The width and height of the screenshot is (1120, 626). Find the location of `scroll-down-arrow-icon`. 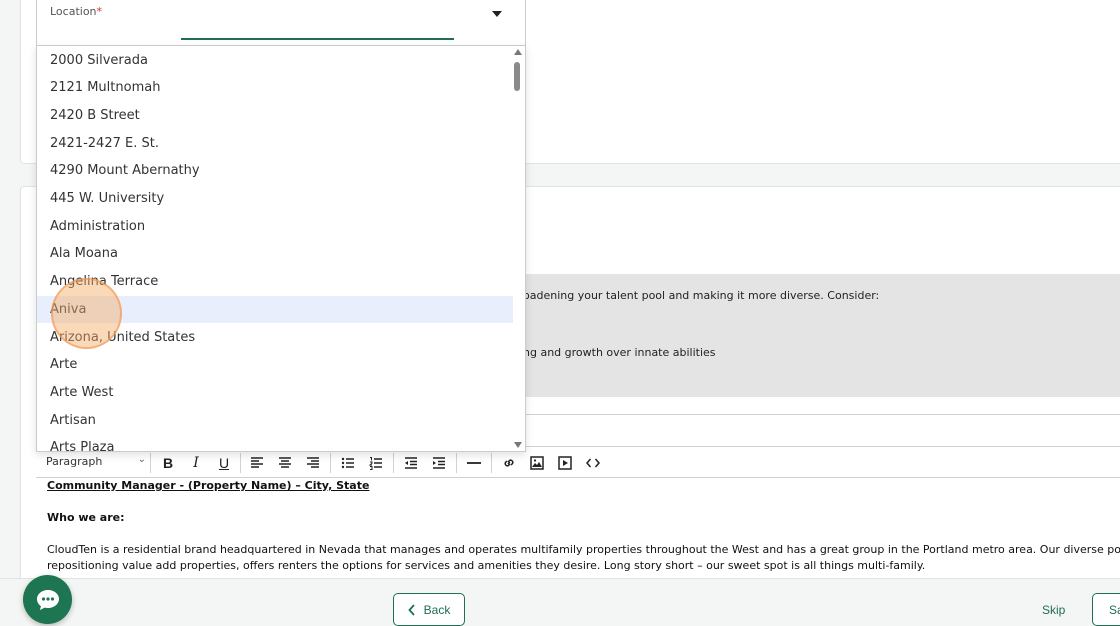

scroll-down-arrow-icon is located at coordinates (518, 445).